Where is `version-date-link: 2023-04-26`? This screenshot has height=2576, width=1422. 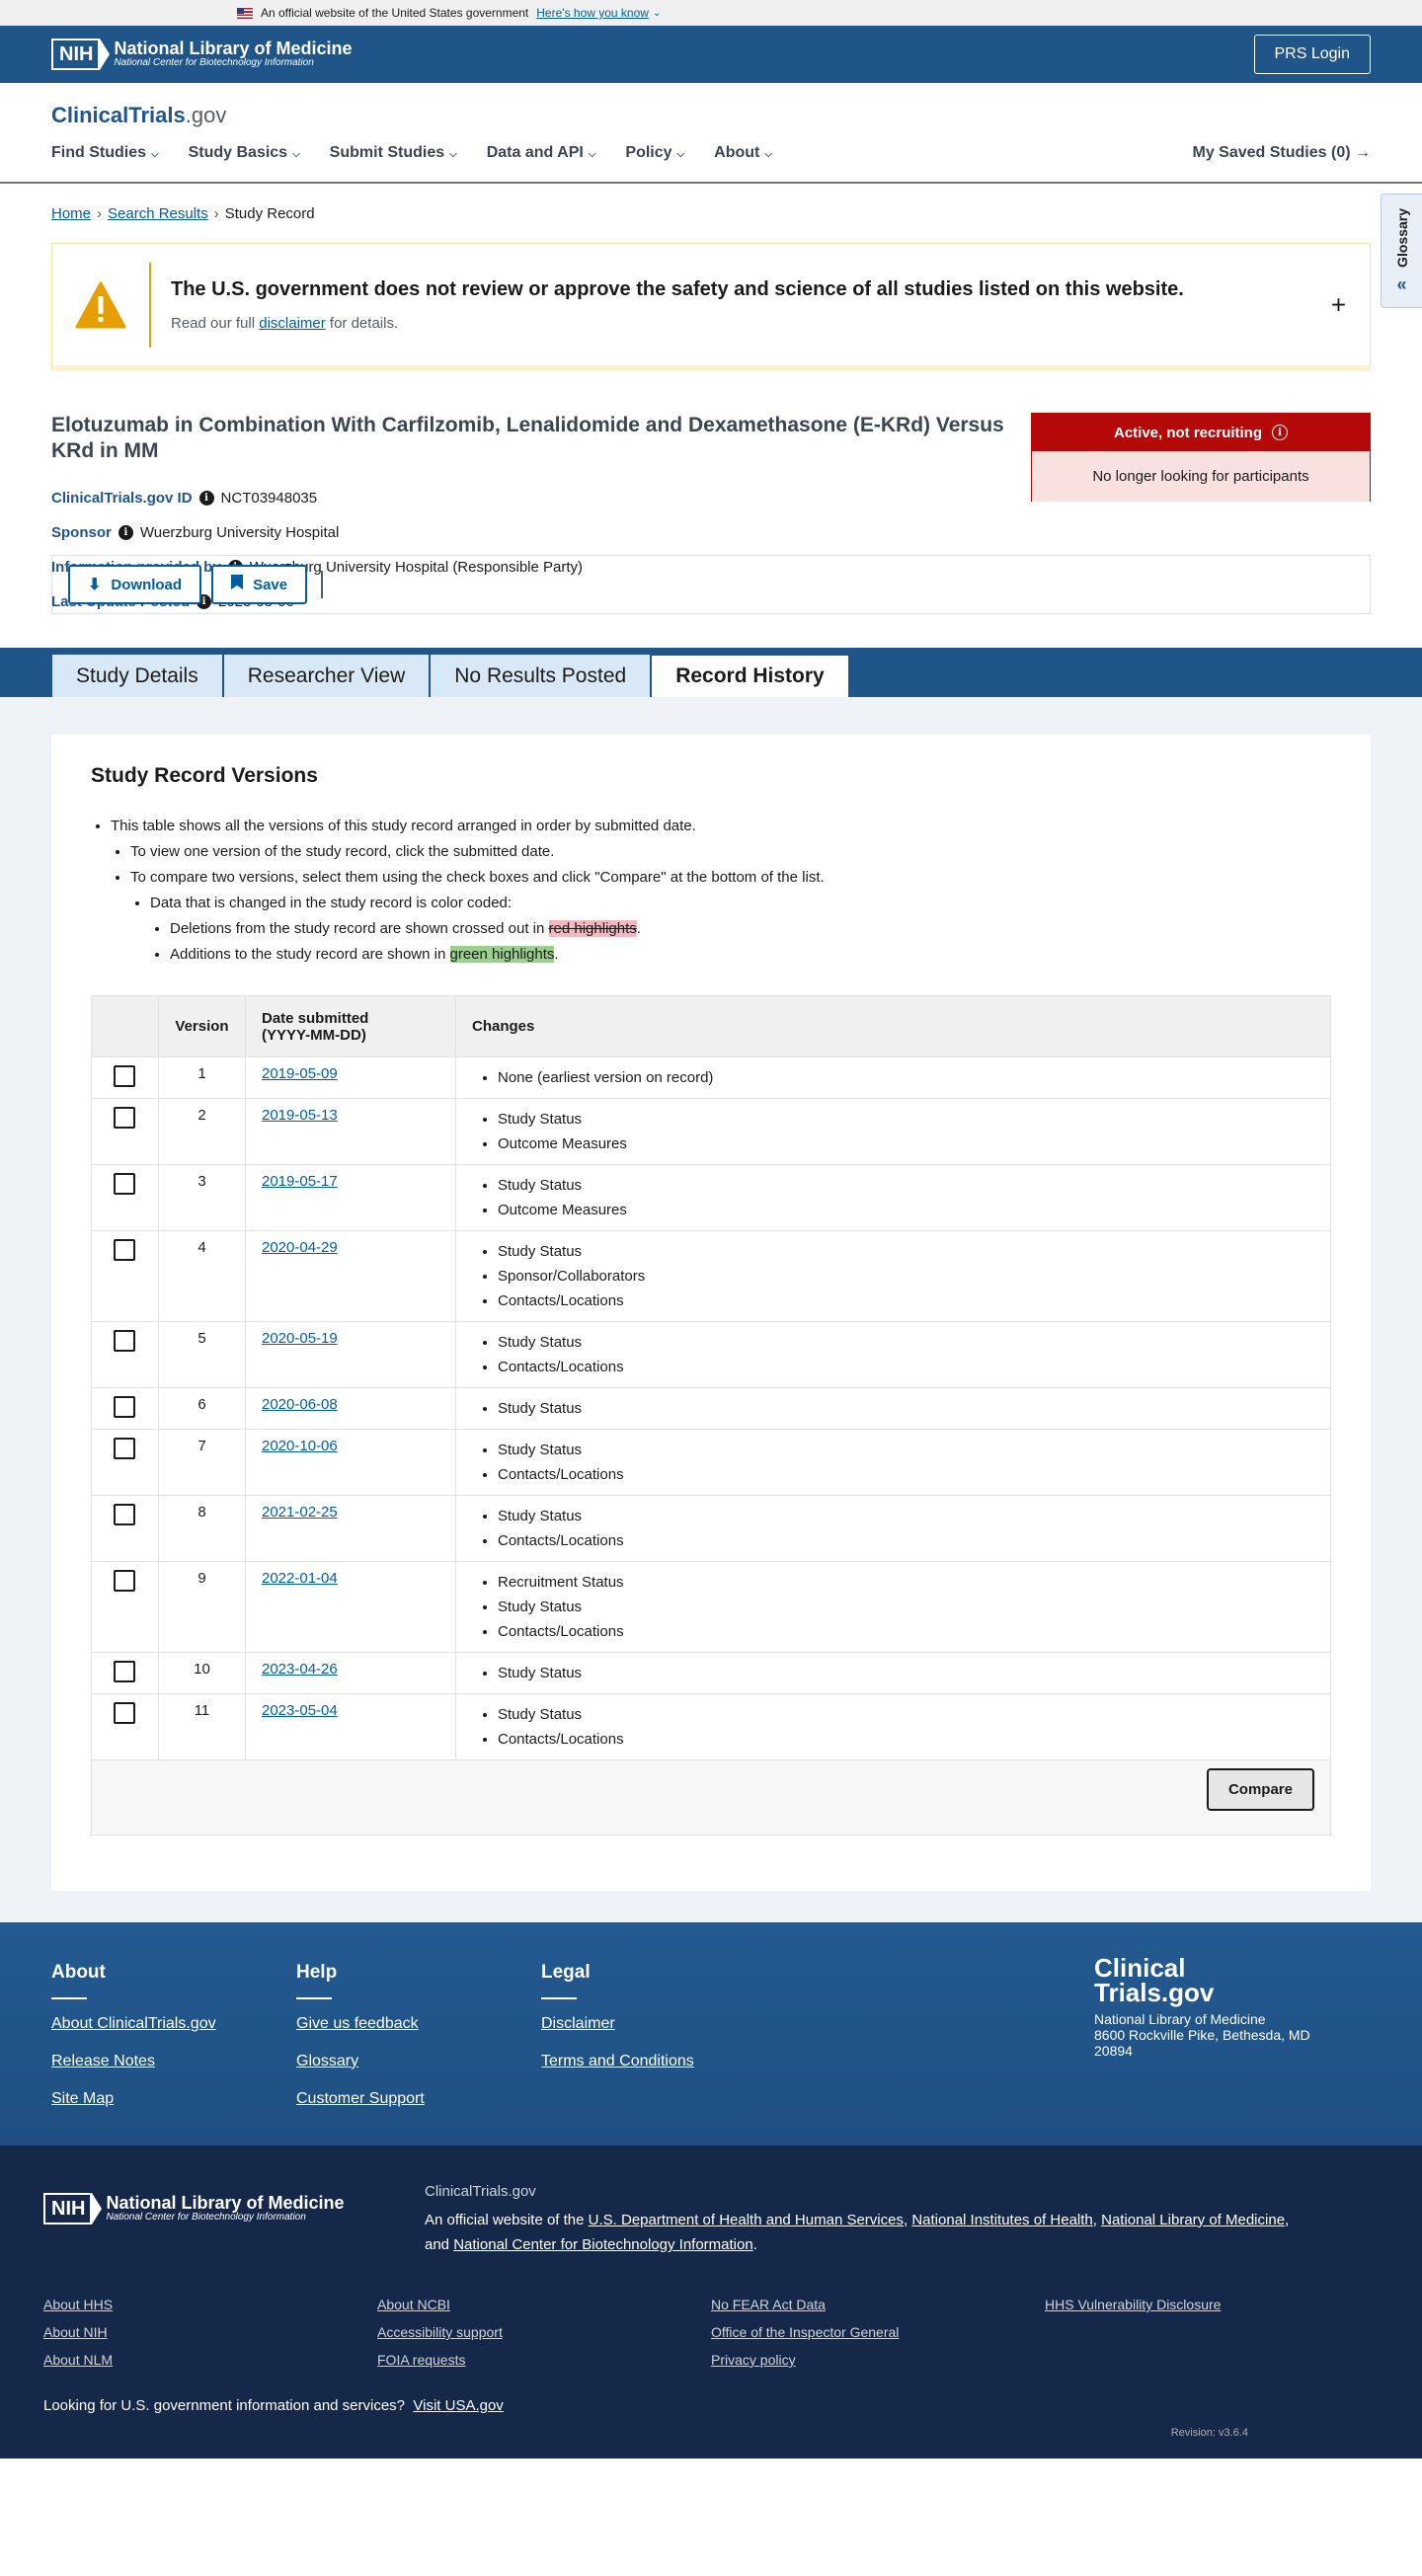
version-date-link: 2023-04-26 is located at coordinates (300, 1669).